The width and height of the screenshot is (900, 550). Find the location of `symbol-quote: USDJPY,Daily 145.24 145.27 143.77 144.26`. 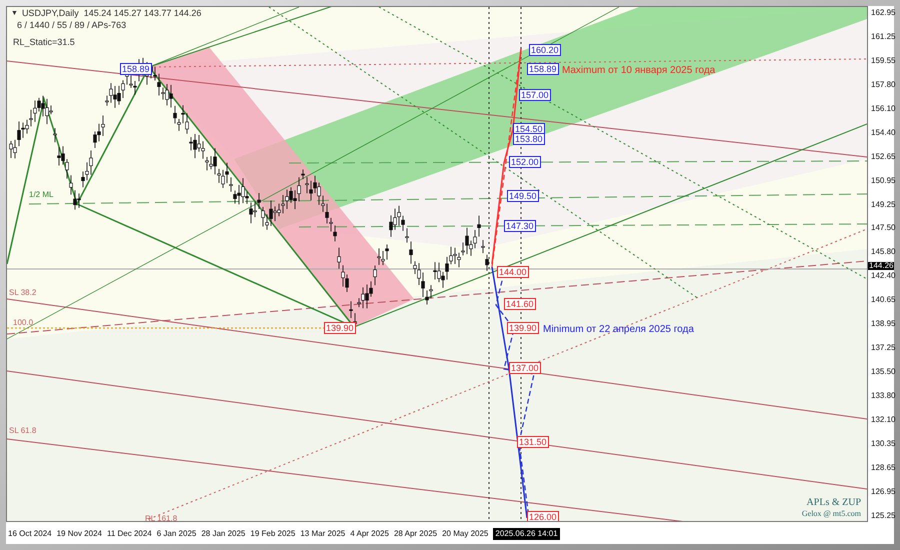

symbol-quote: USDJPY,Daily 145.24 145.27 143.77 144.26 is located at coordinates (112, 13).